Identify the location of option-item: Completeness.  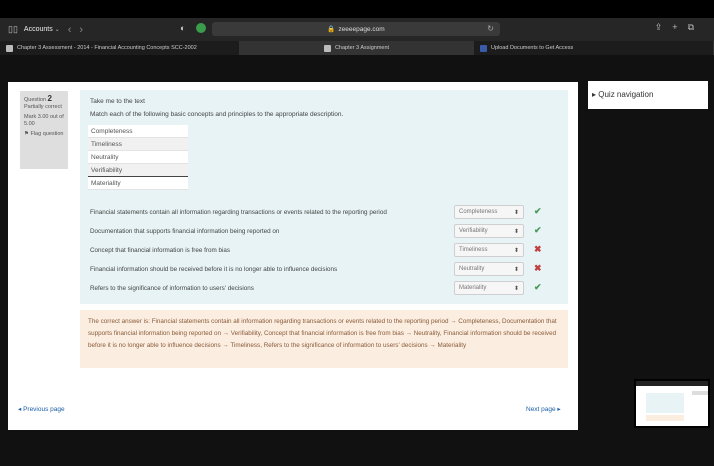
(138, 131).